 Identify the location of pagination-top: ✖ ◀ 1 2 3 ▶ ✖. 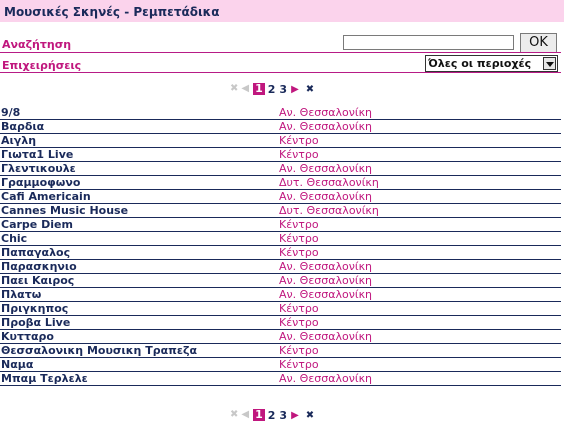
(272, 89).